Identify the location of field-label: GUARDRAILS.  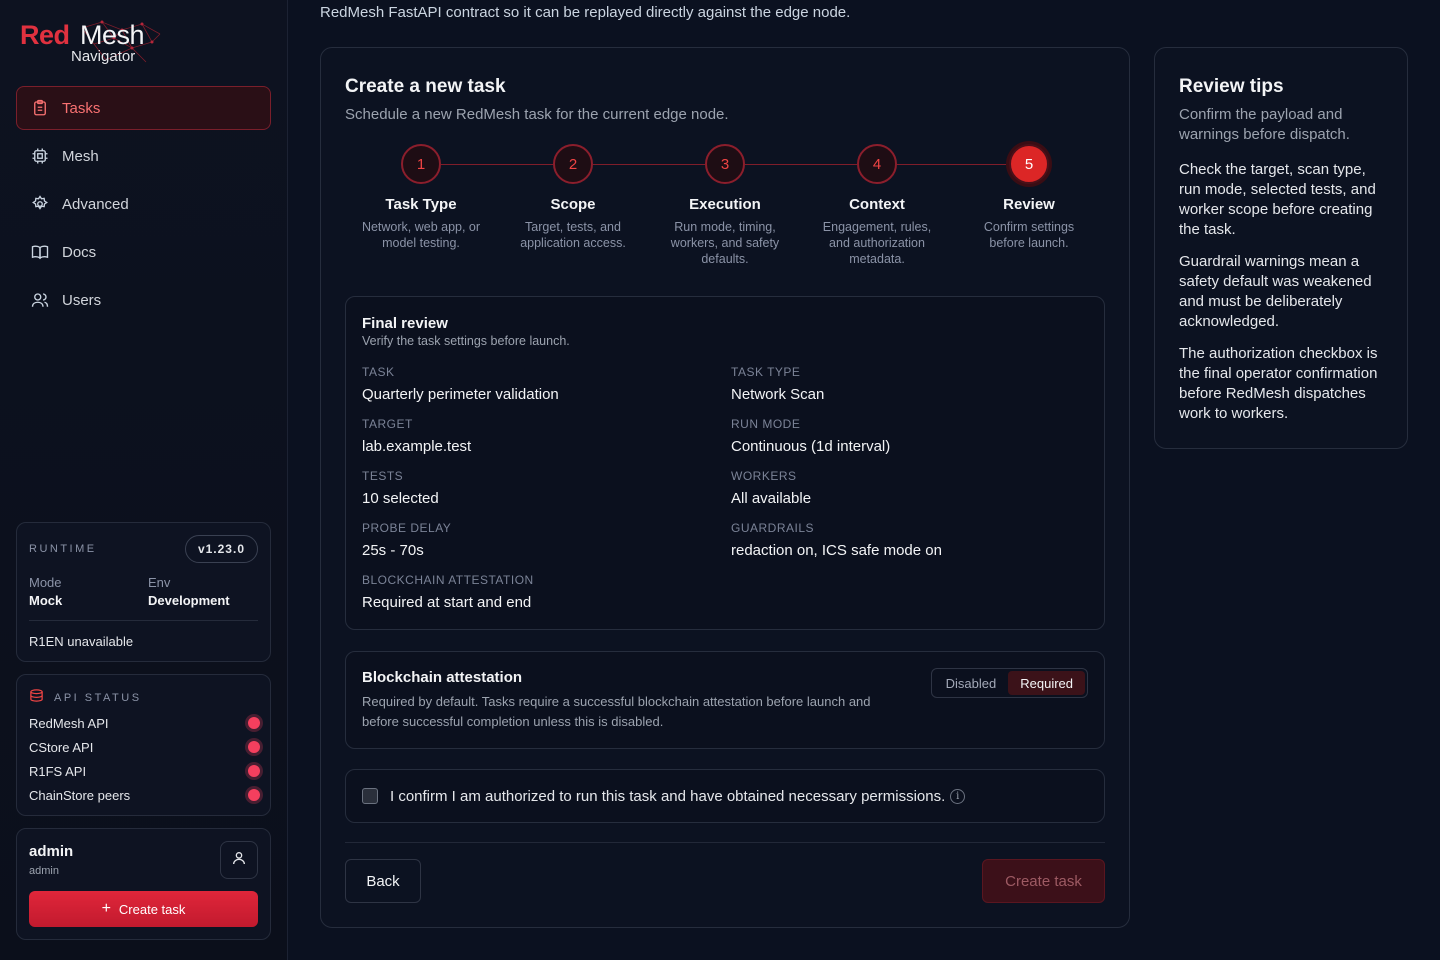
(773, 528).